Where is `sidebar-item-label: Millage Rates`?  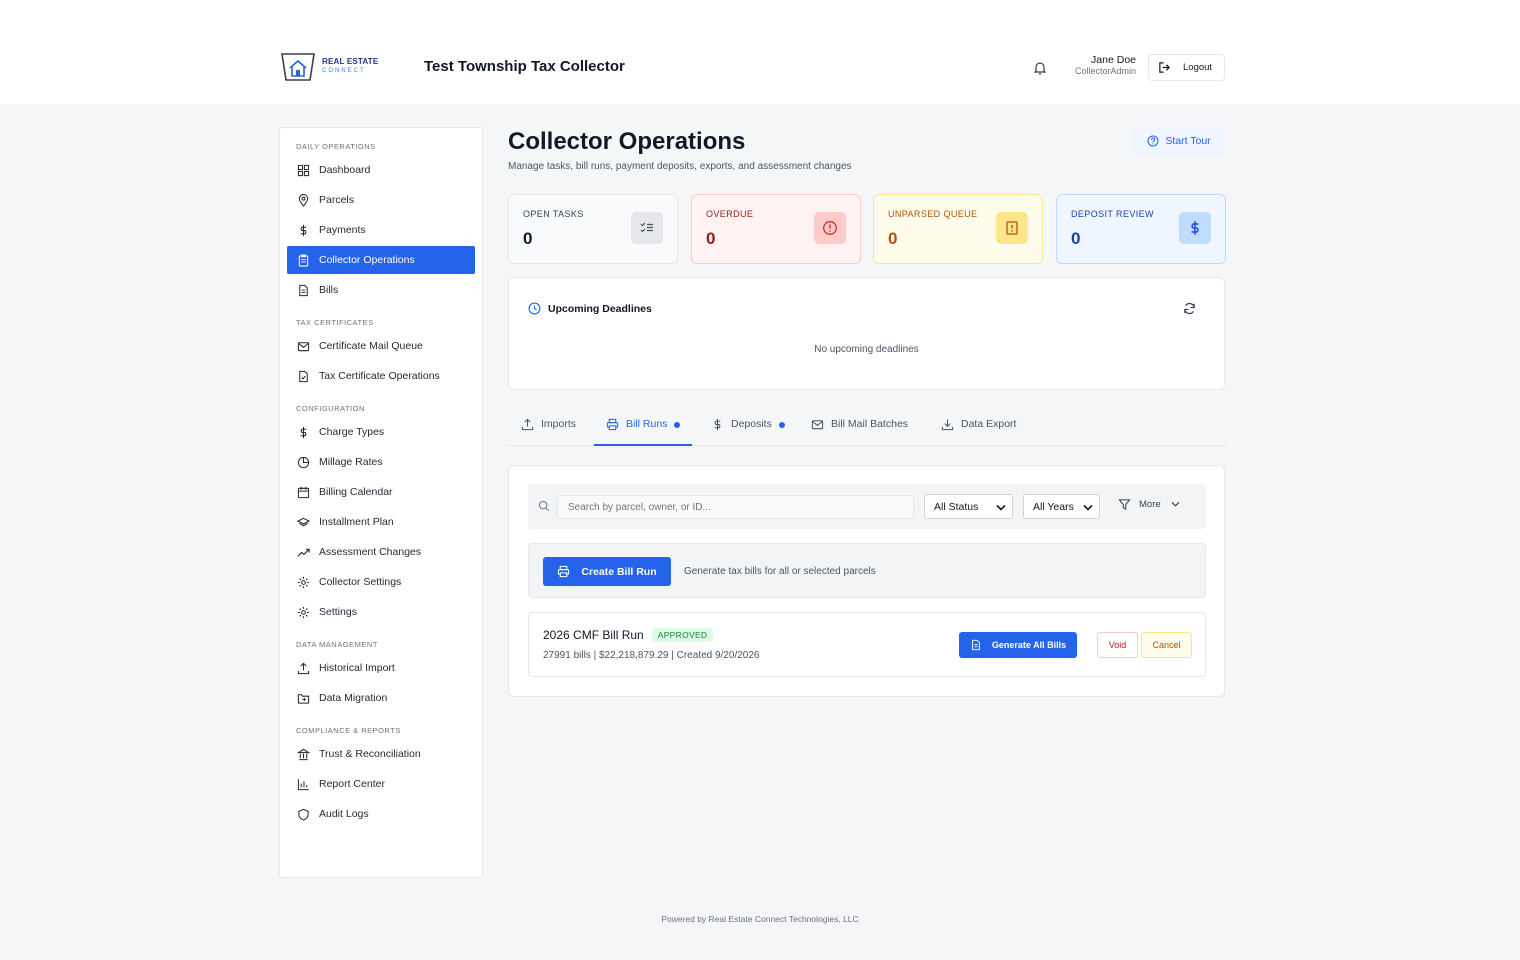 sidebar-item-label: Millage Rates is located at coordinates (351, 462).